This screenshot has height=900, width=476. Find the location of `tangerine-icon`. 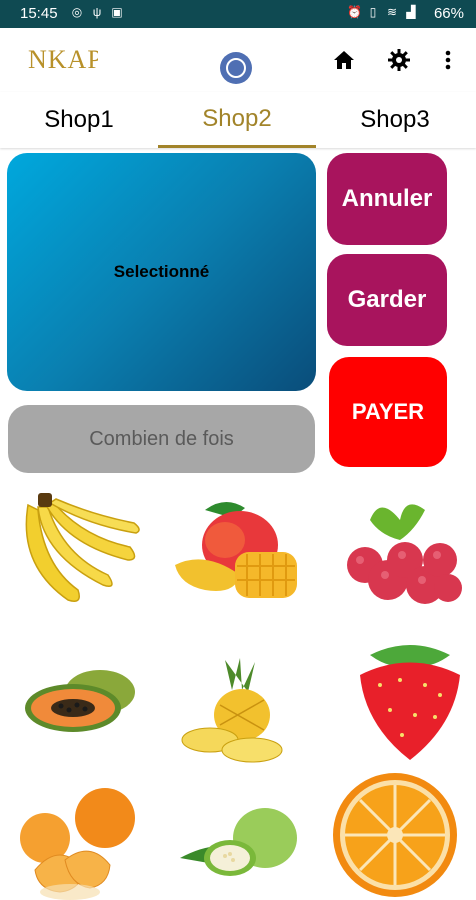

tangerine-icon is located at coordinates (77, 844).